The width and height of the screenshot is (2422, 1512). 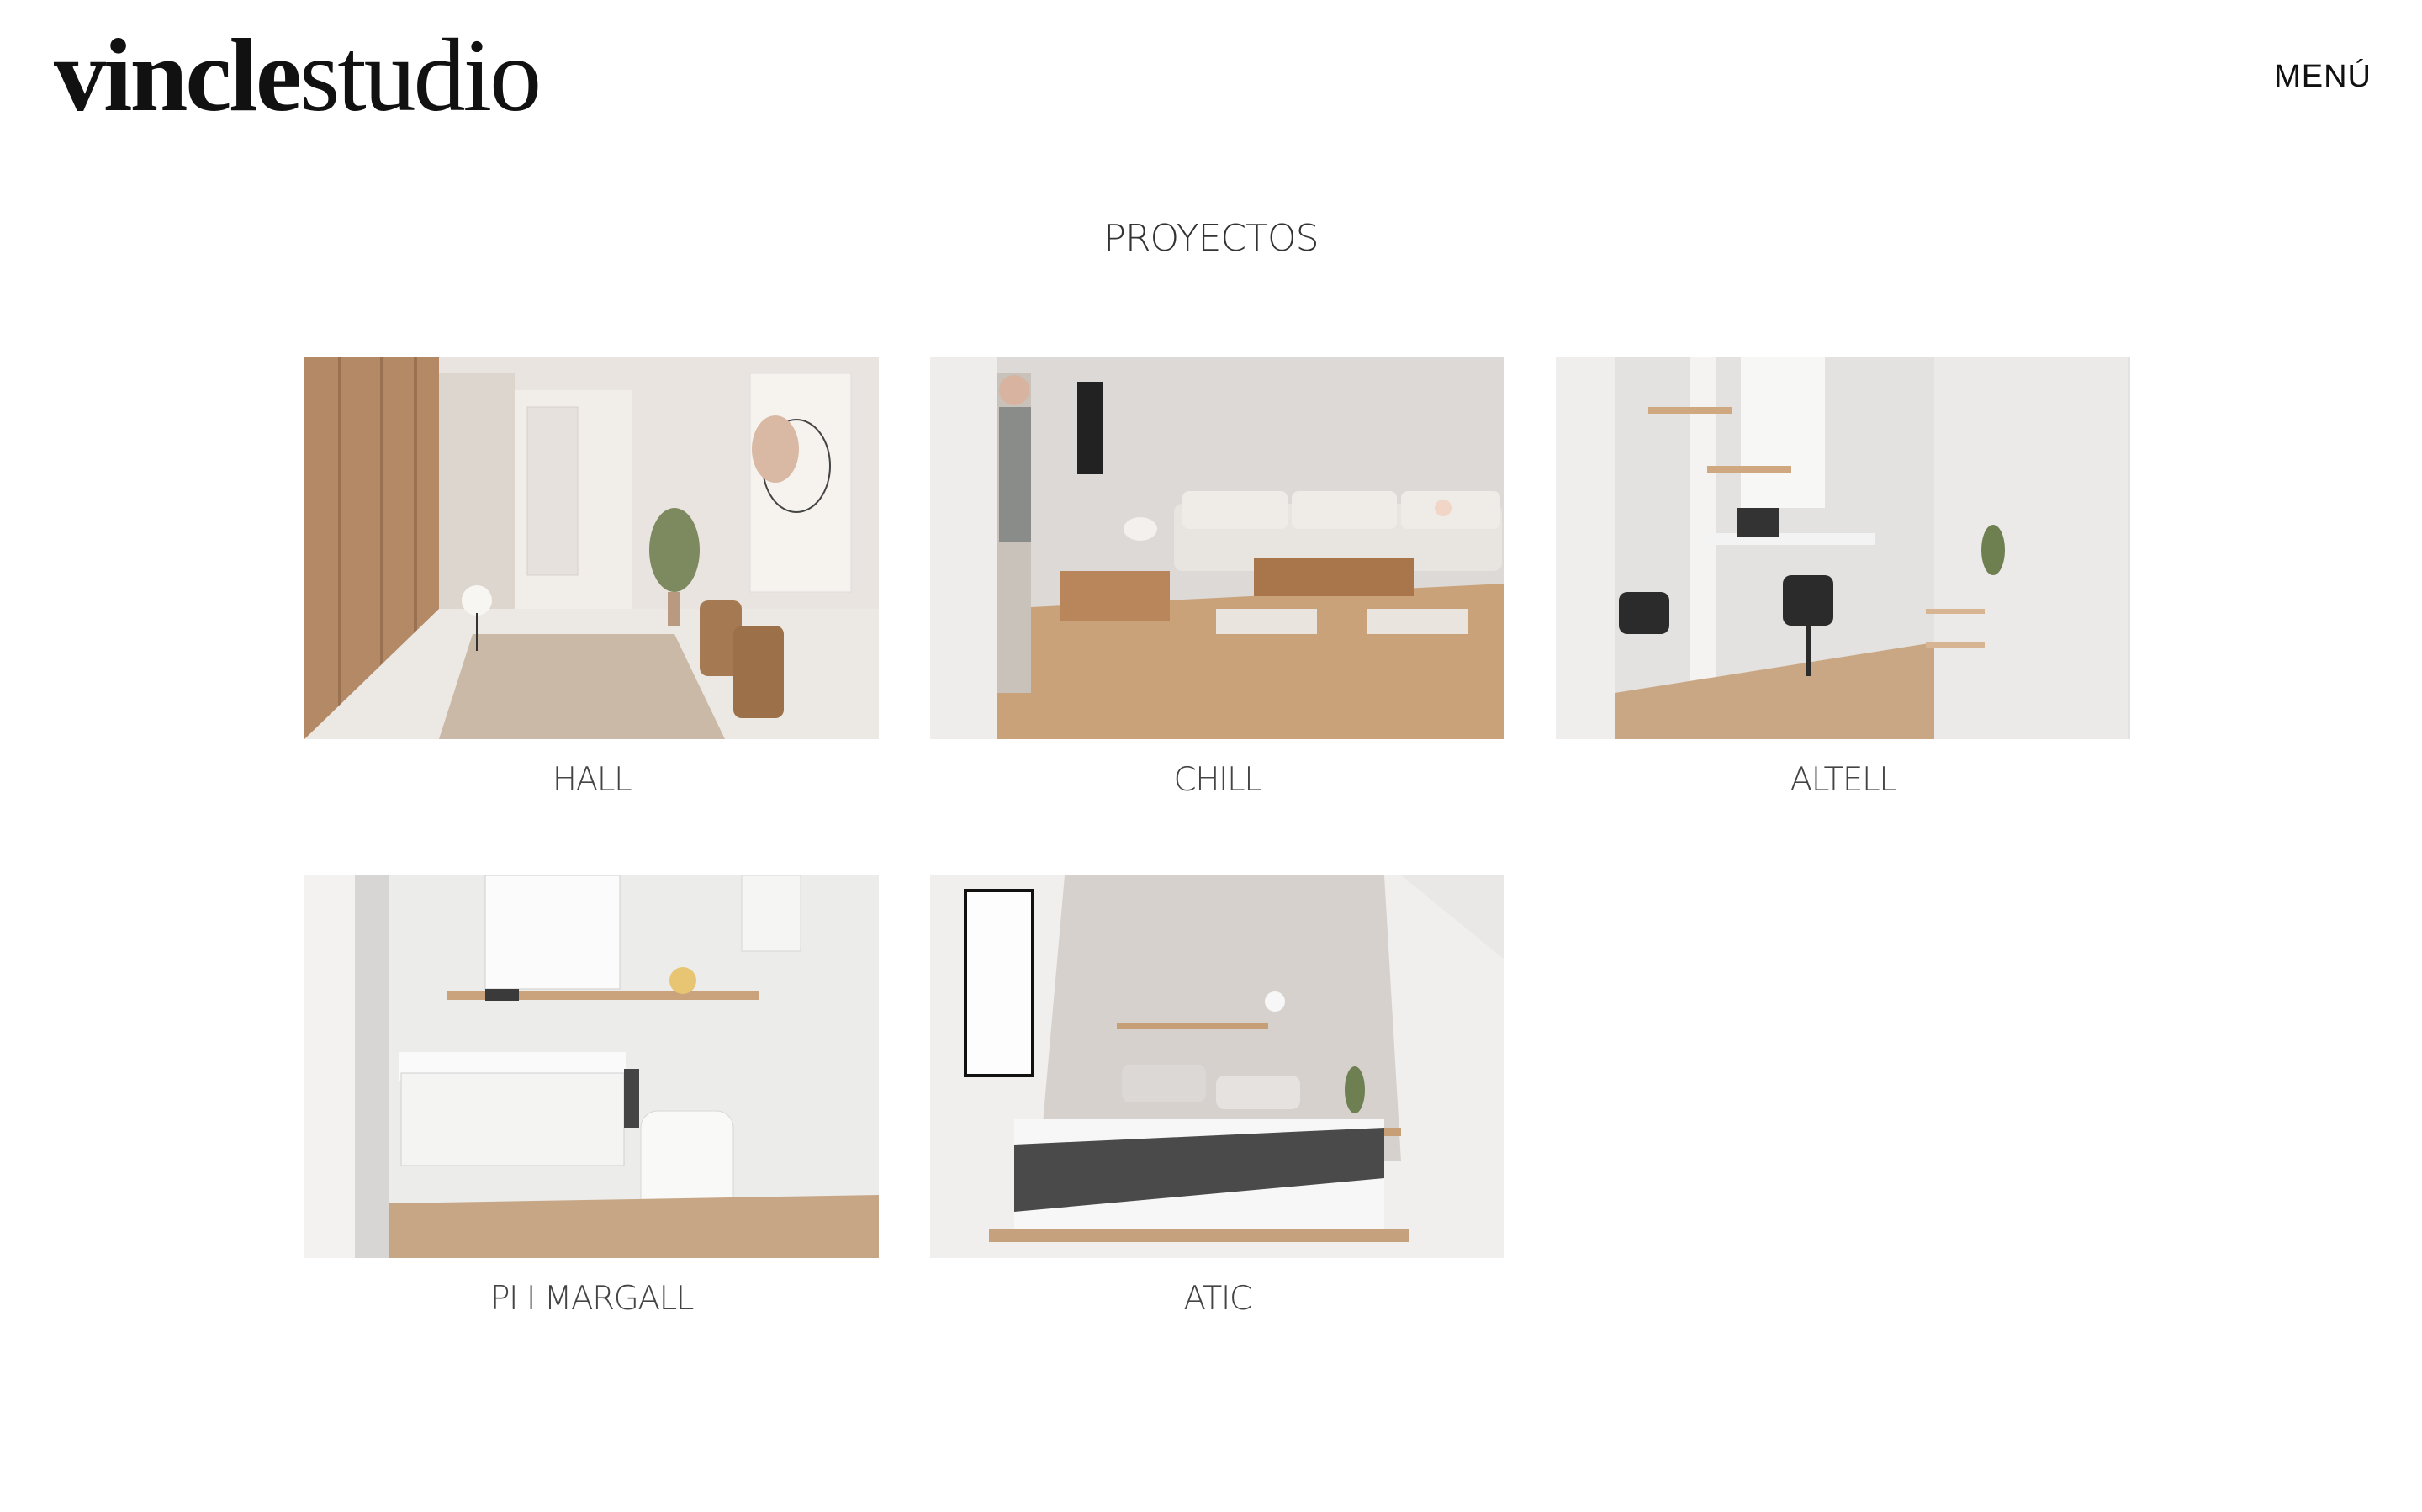 What do you see at coordinates (420, 75) in the screenshot?
I see `logo-light-text: studio` at bounding box center [420, 75].